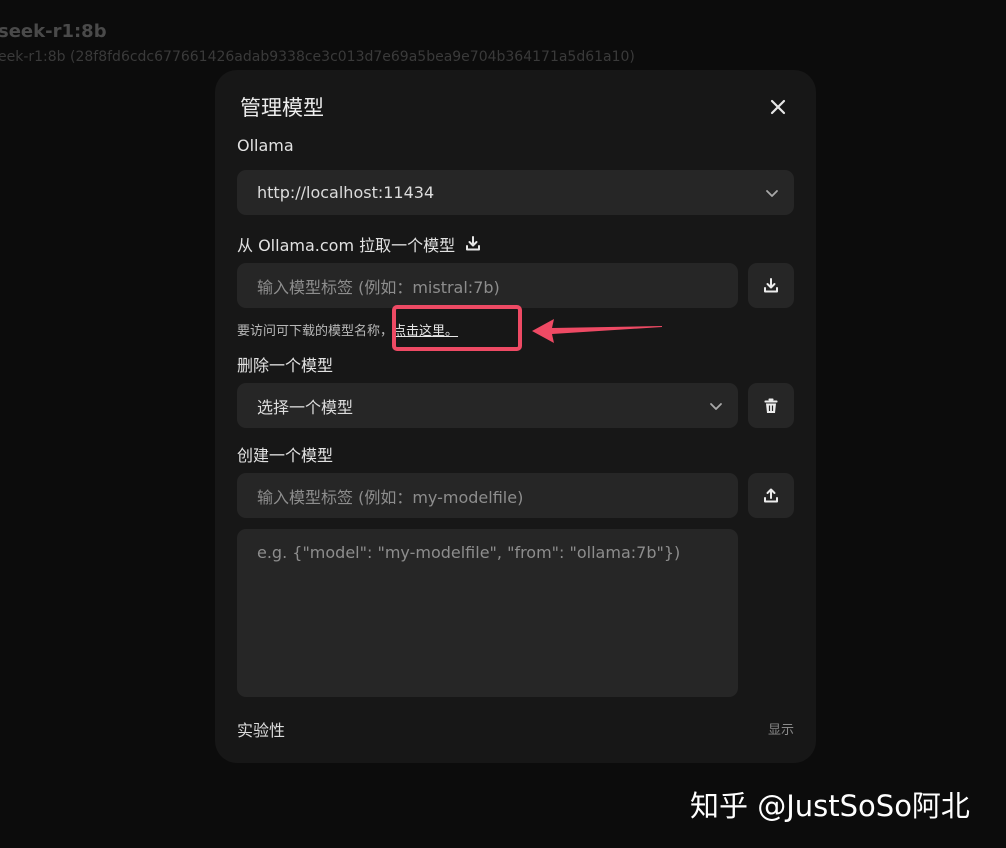 This screenshot has width=1006, height=848. Describe the element at coordinates (285, 365) in the screenshot. I see `delete-model-label: 删除一个模型` at that location.